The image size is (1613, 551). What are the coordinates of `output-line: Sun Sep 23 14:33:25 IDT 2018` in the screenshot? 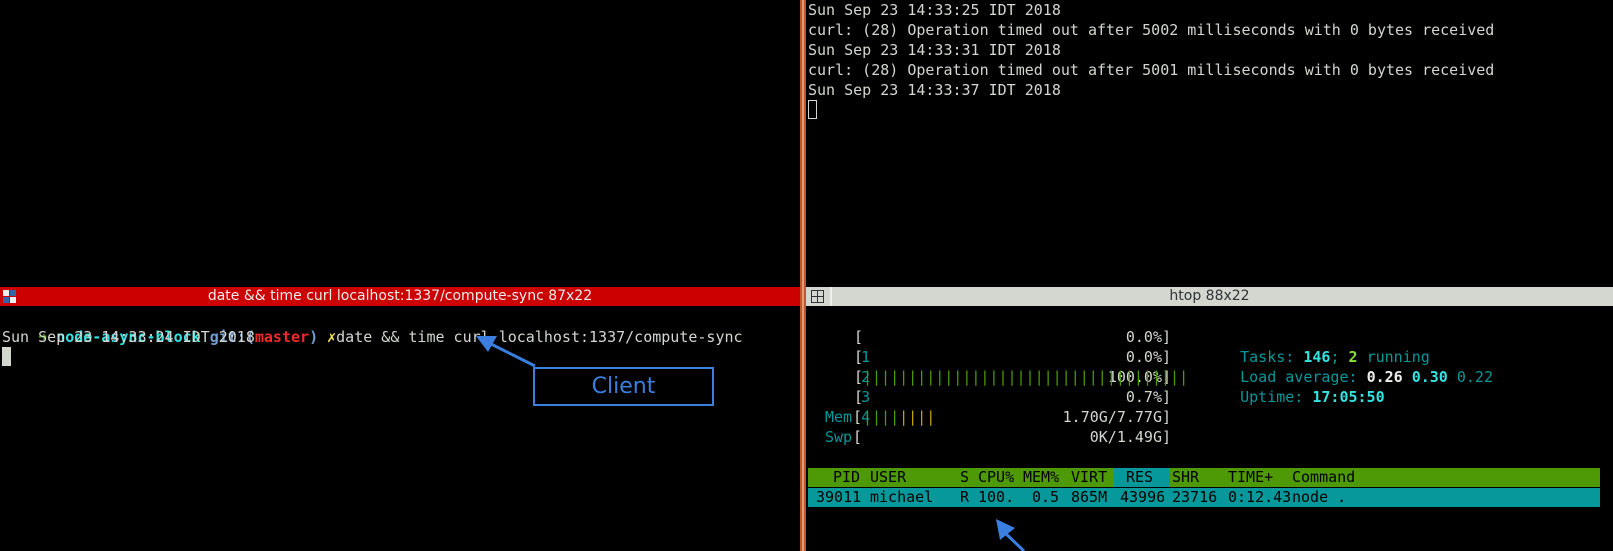 It's located at (934, 10).